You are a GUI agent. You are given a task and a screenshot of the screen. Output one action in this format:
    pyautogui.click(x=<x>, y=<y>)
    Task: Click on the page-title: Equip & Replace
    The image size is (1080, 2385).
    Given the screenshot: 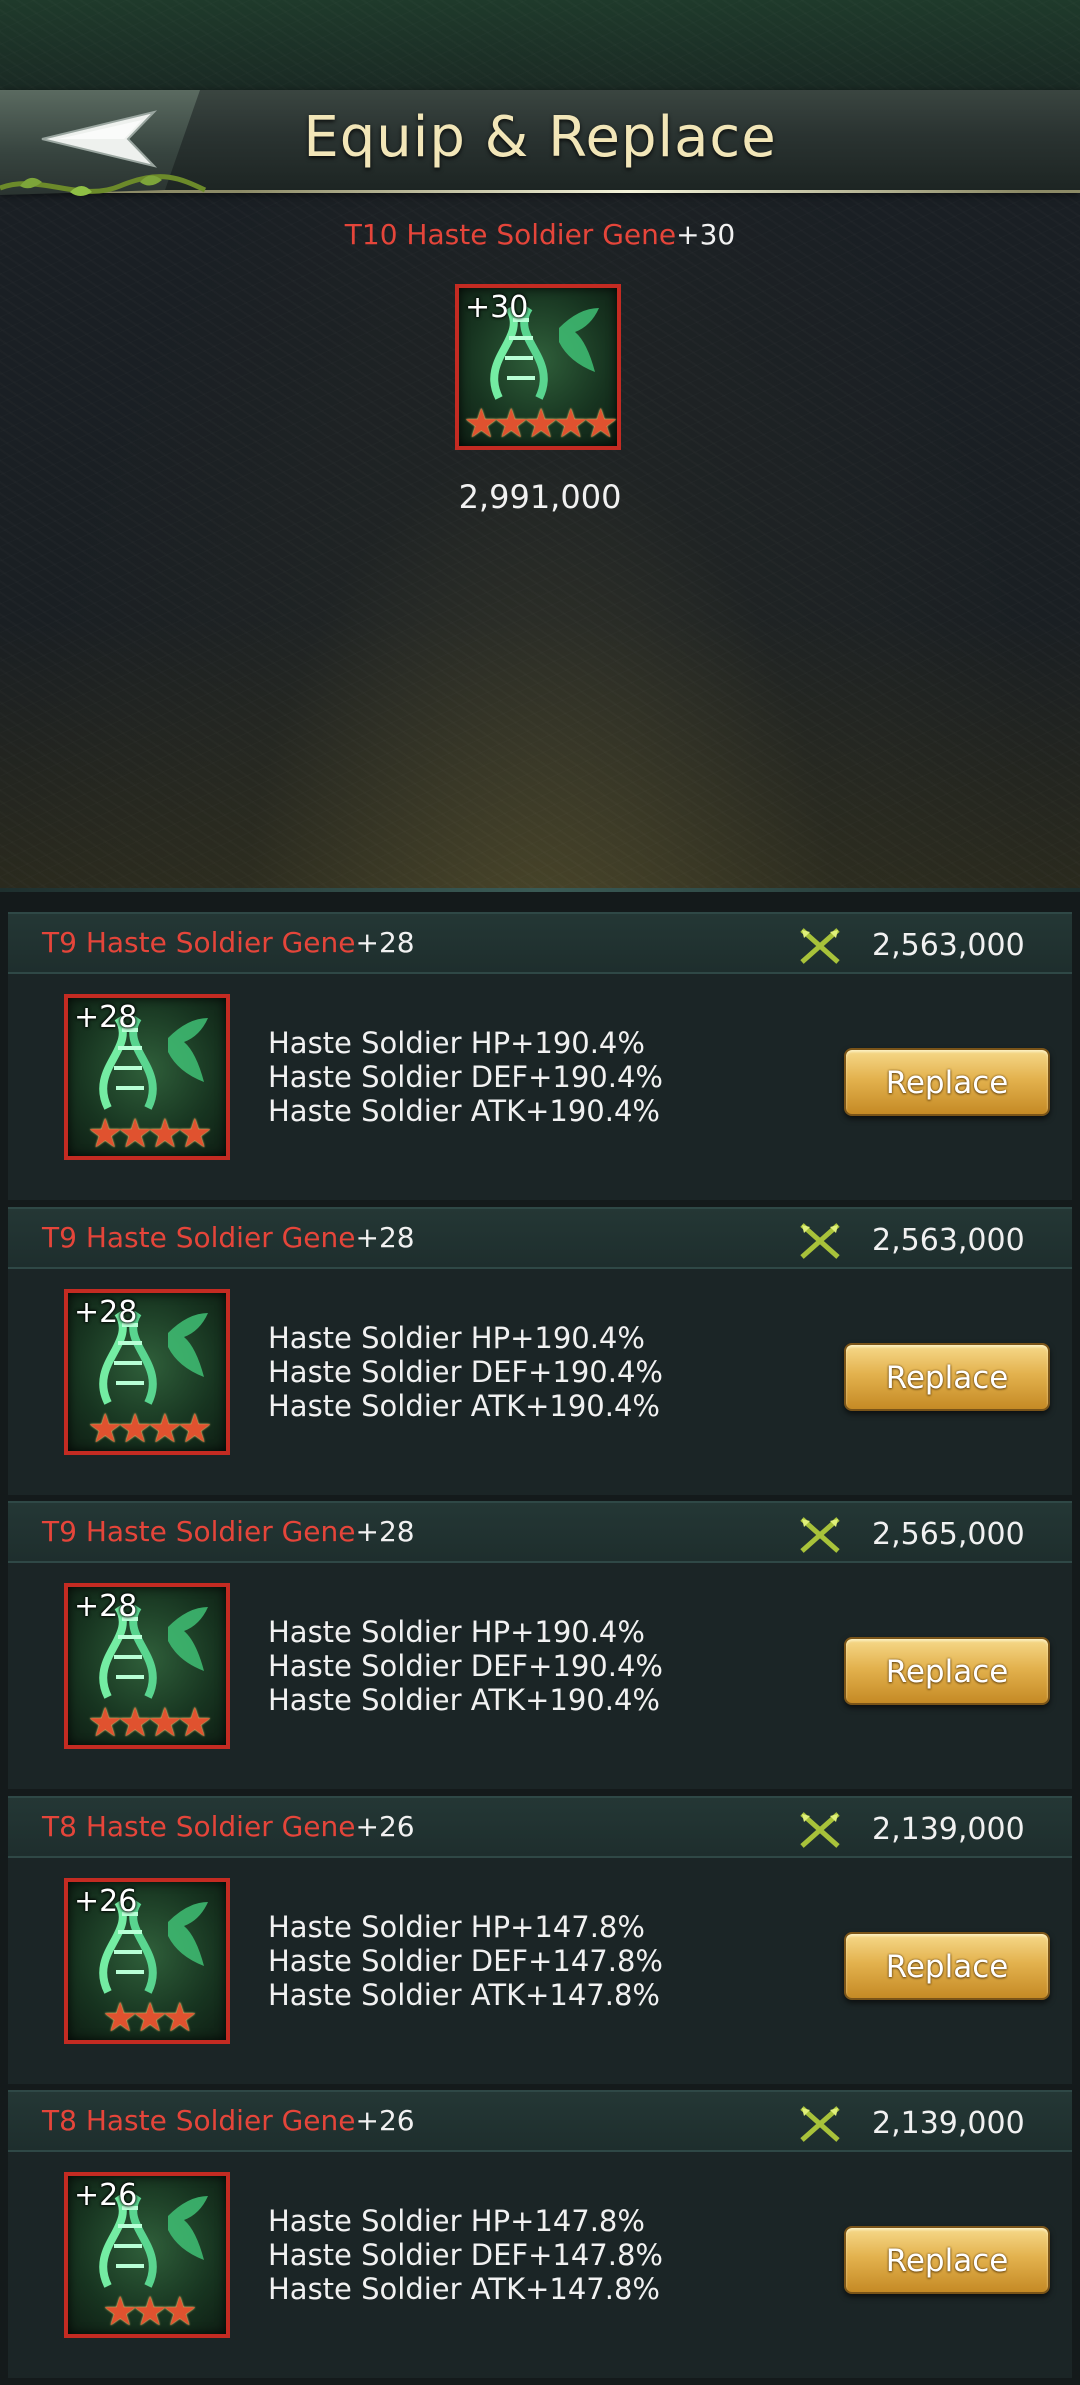 What is the action you would take?
    pyautogui.click(x=540, y=137)
    